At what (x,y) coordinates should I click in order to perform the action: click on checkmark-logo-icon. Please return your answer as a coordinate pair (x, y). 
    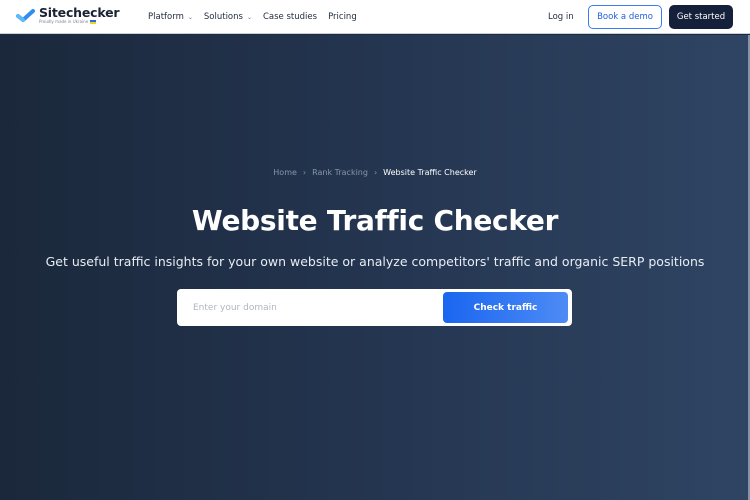
    Looking at the image, I should click on (25, 15).